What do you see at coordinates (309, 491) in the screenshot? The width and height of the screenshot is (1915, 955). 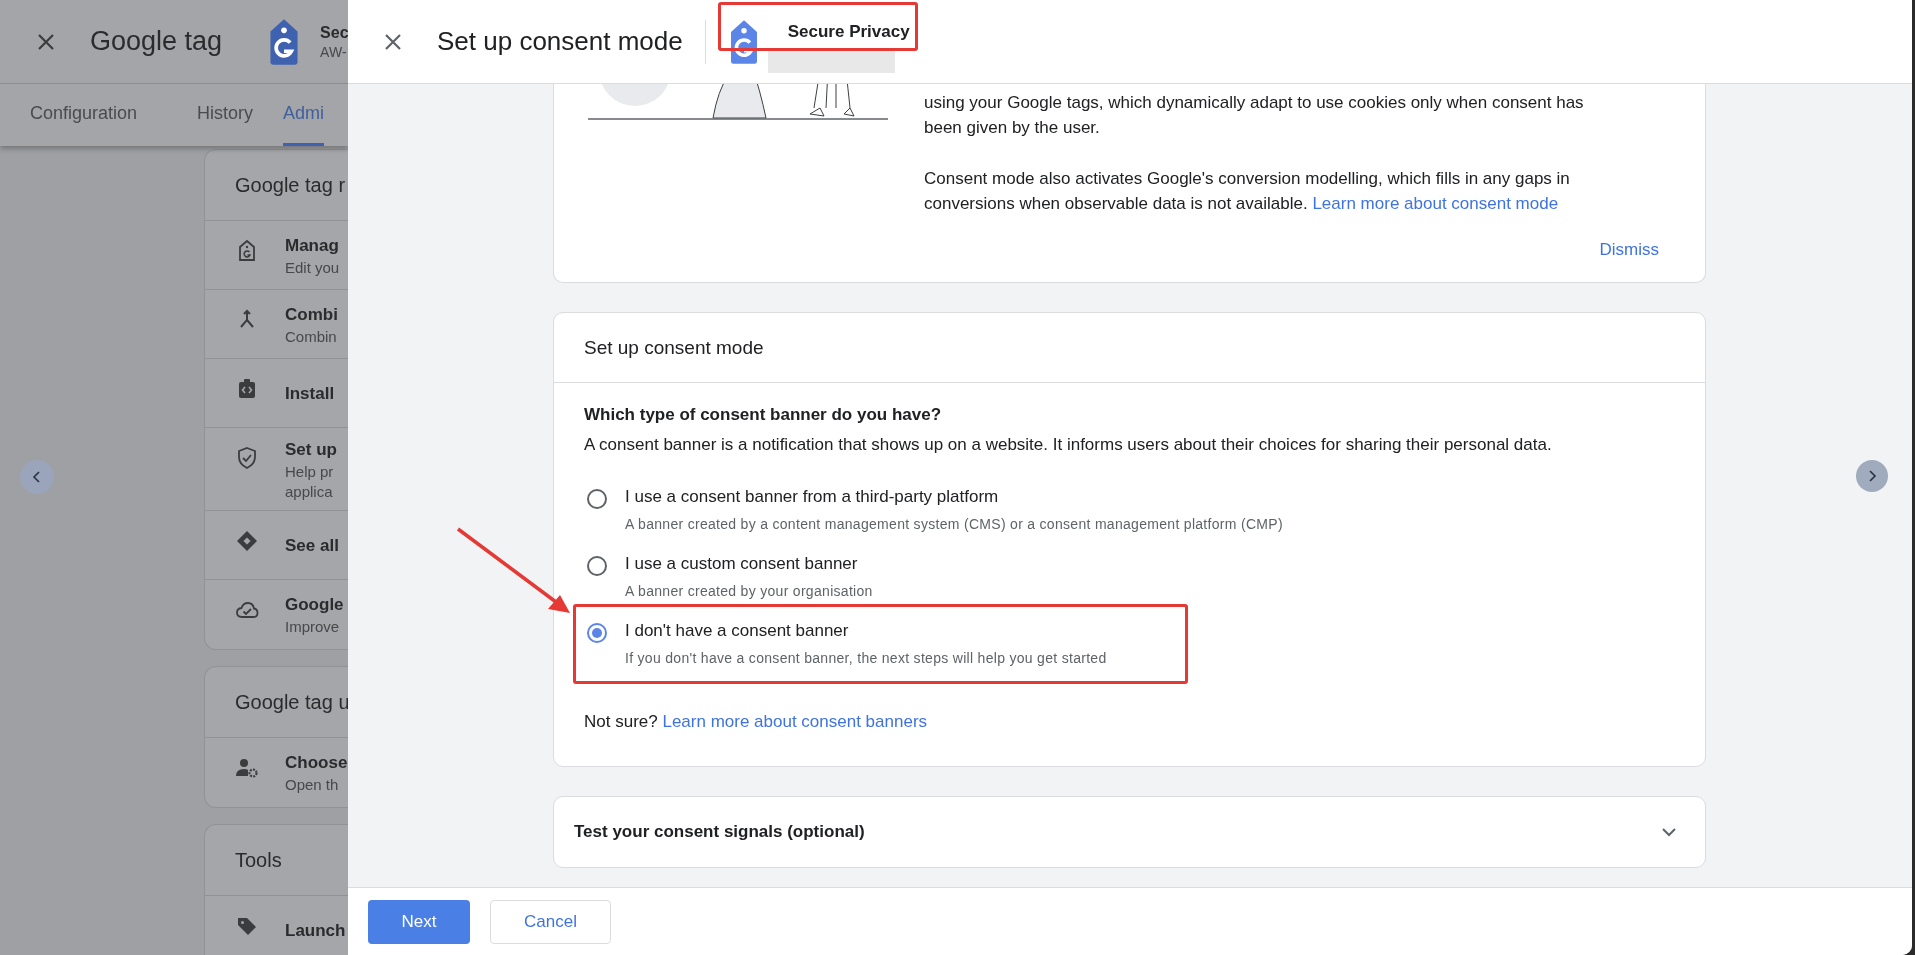 I see `item-description: applica` at bounding box center [309, 491].